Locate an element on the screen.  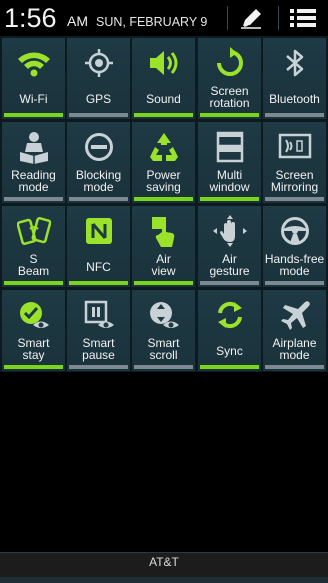
pencil-icon is located at coordinates (251, 19).